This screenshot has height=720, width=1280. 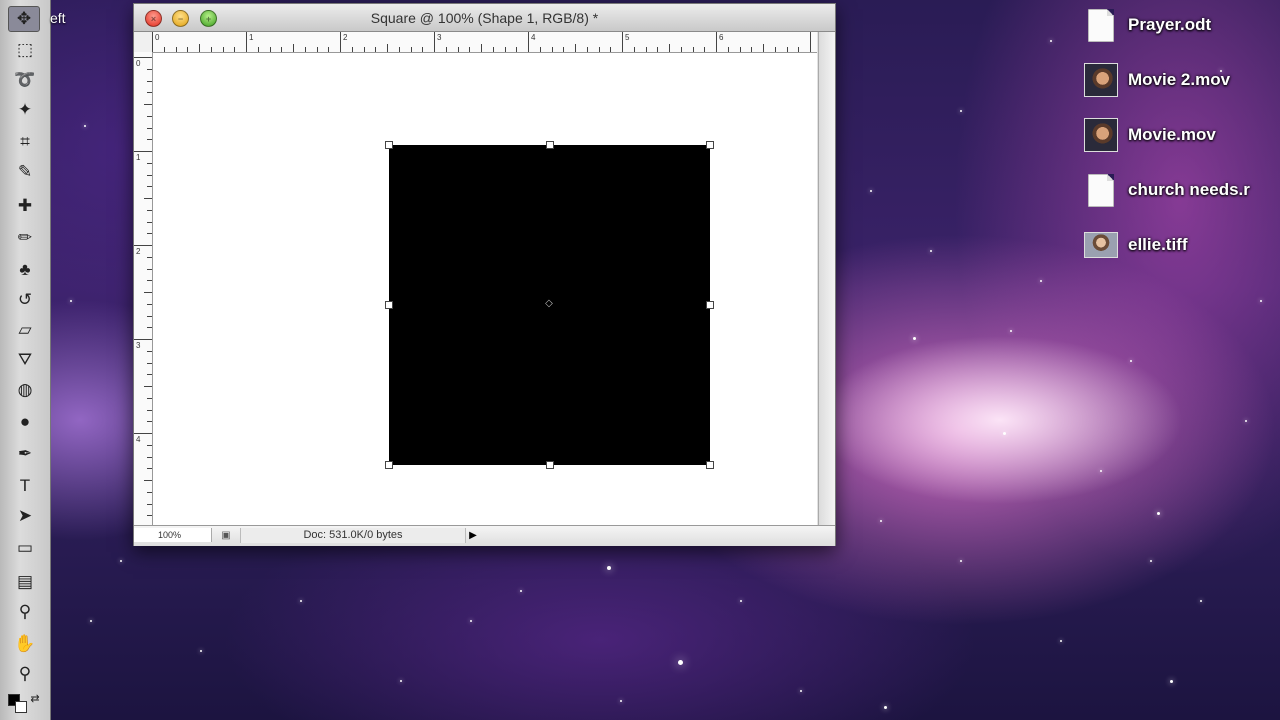 What do you see at coordinates (25, 330) in the screenshot?
I see `eraser-tool-icon: ▱` at bounding box center [25, 330].